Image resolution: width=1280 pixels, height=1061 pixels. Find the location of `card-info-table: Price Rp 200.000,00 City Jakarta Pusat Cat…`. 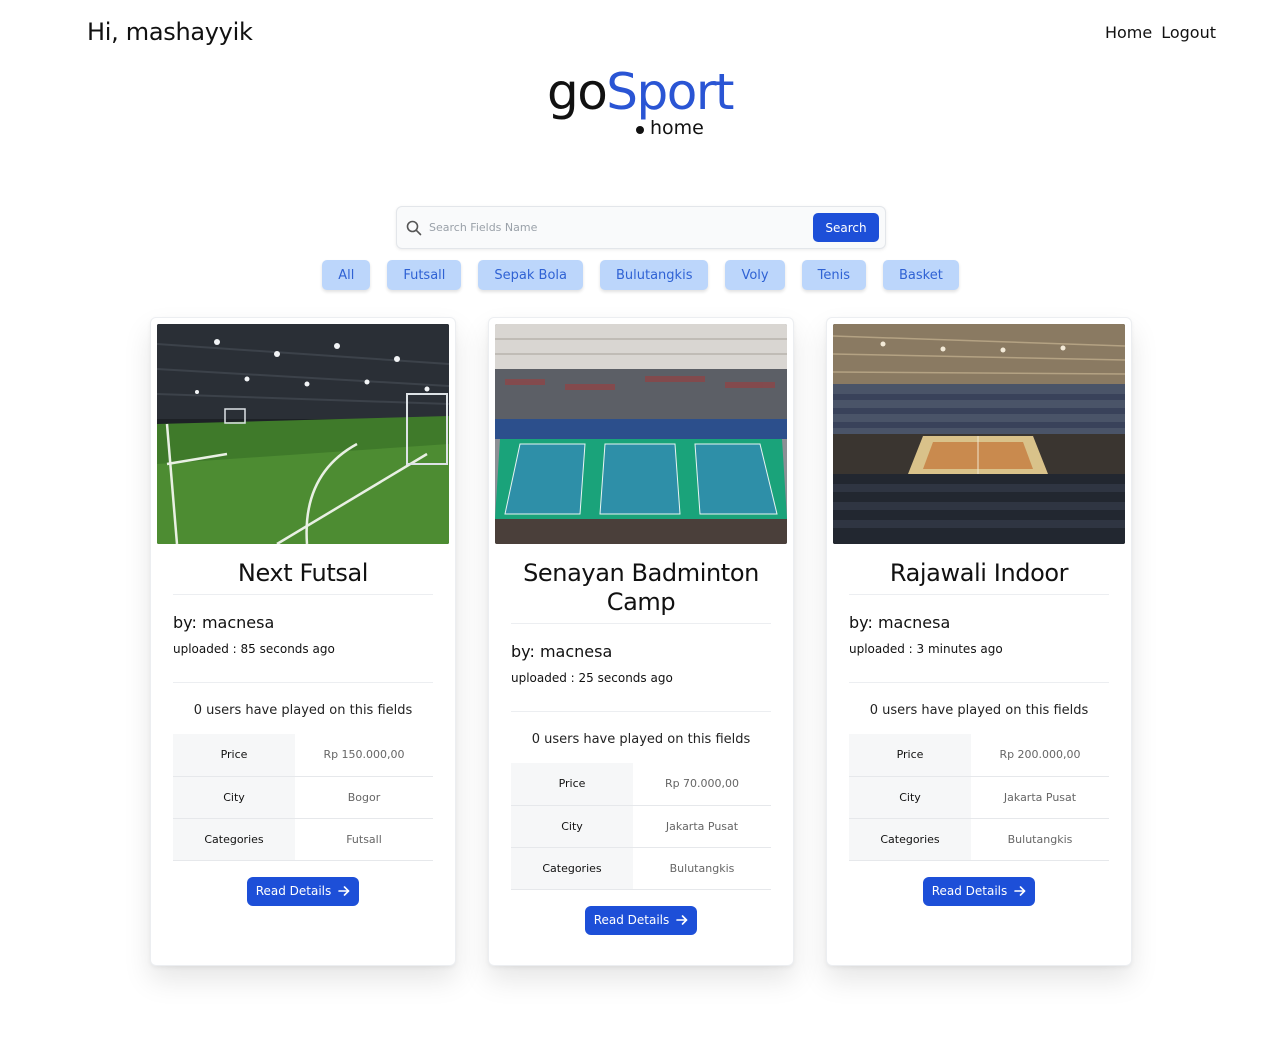

card-info-table: Price Rp 200.000,00 City Jakarta Pusat Cat… is located at coordinates (979, 797).